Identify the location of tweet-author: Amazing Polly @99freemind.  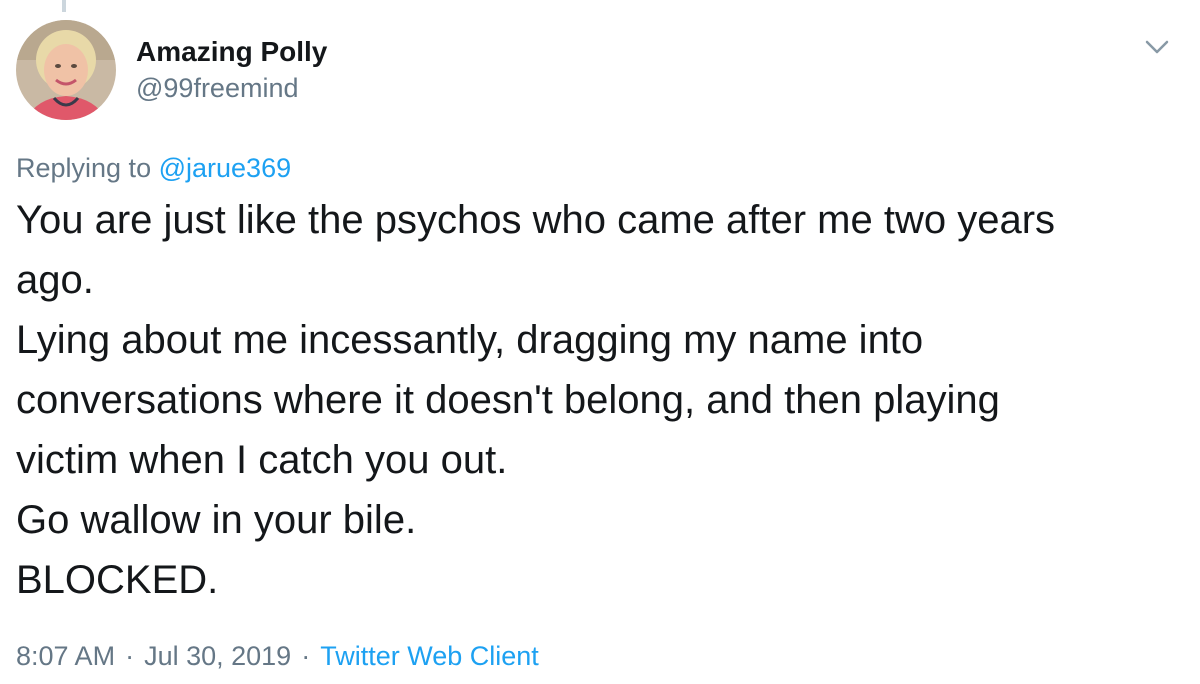
(231, 70).